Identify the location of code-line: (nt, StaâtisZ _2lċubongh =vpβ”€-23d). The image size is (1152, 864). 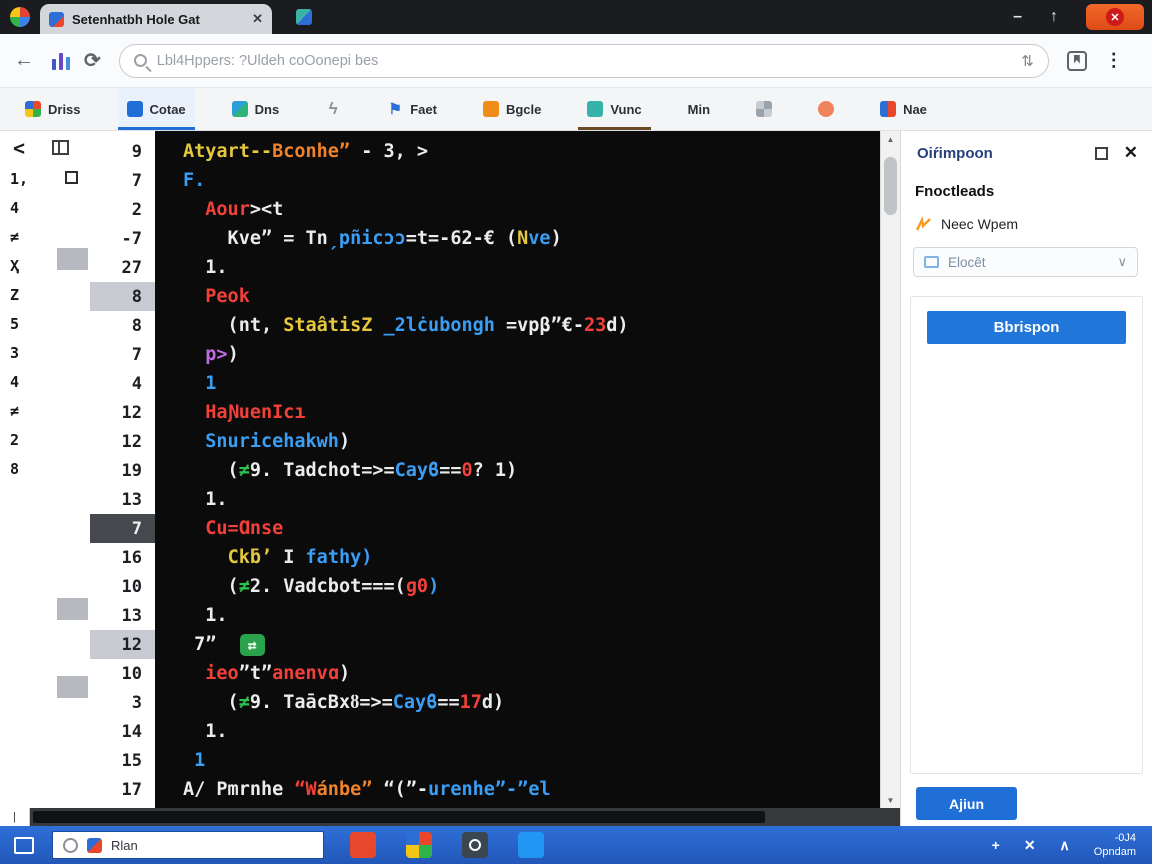
(517, 325).